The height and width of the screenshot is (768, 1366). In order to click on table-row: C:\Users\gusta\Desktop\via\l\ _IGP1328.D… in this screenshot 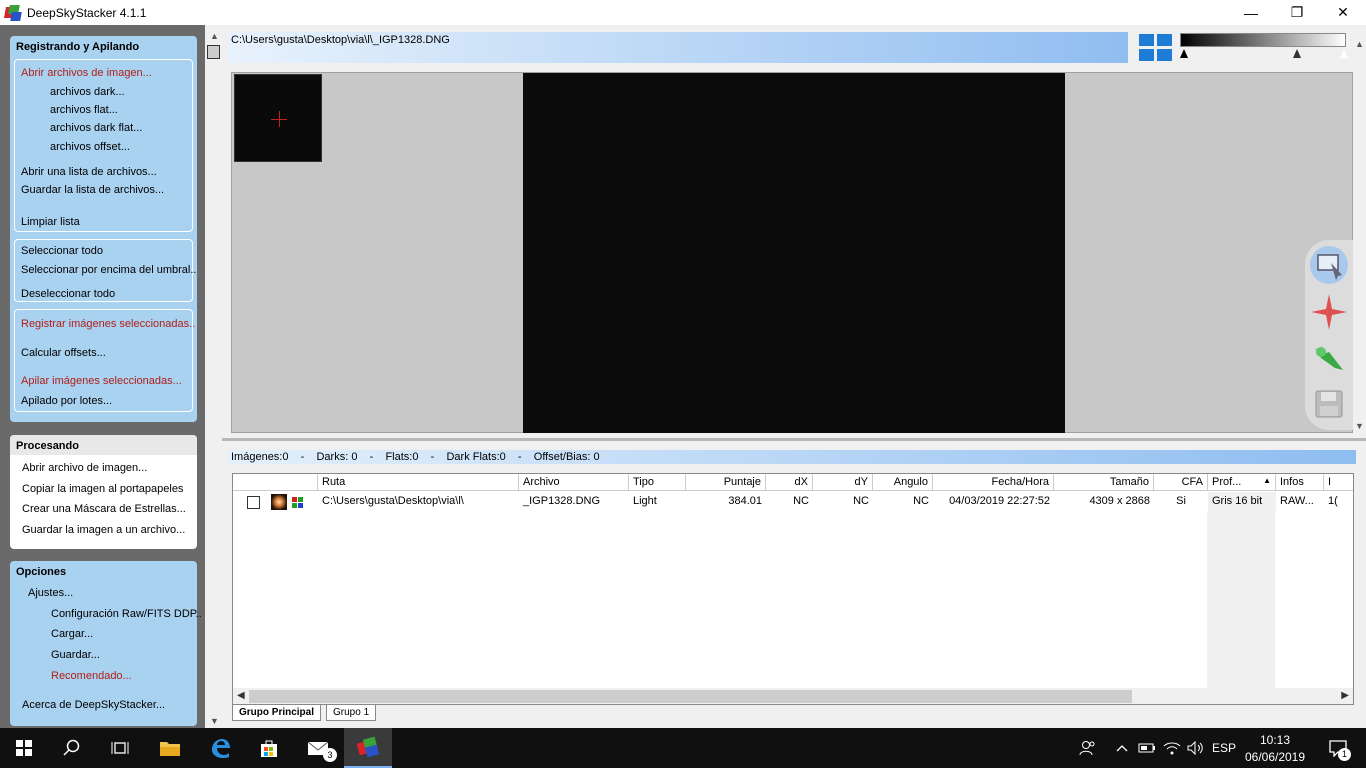, I will do `click(793, 501)`.